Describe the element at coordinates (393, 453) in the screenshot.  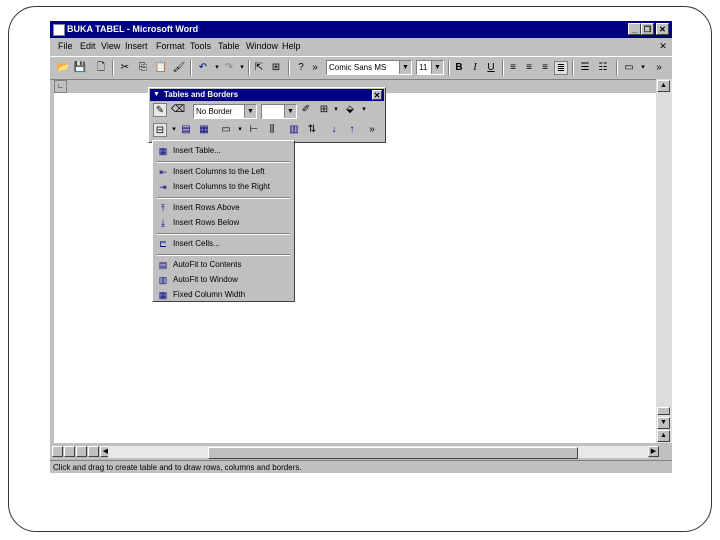
I see `horizontal-scroll-thumb` at that location.